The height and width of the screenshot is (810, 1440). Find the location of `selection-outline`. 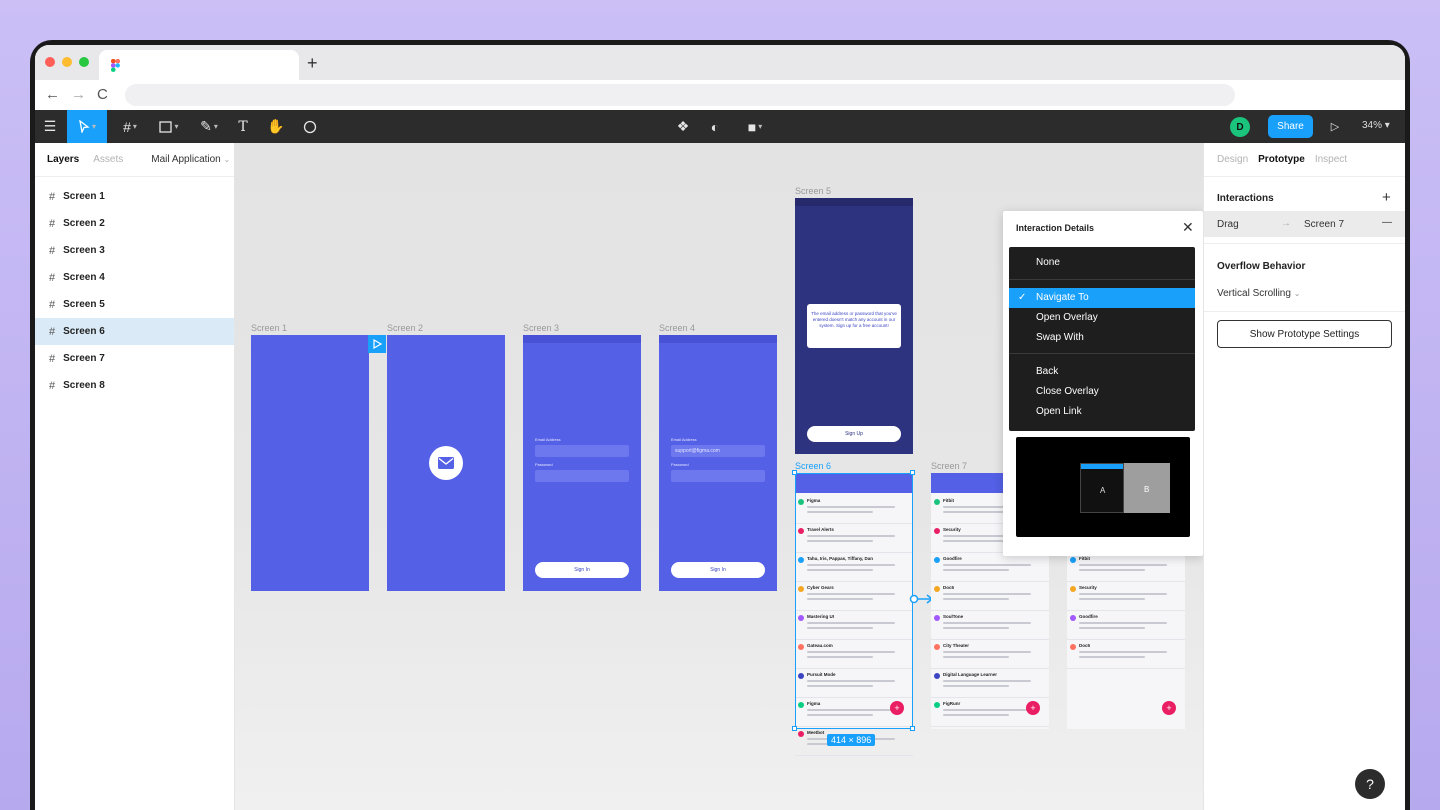

selection-outline is located at coordinates (854, 601).